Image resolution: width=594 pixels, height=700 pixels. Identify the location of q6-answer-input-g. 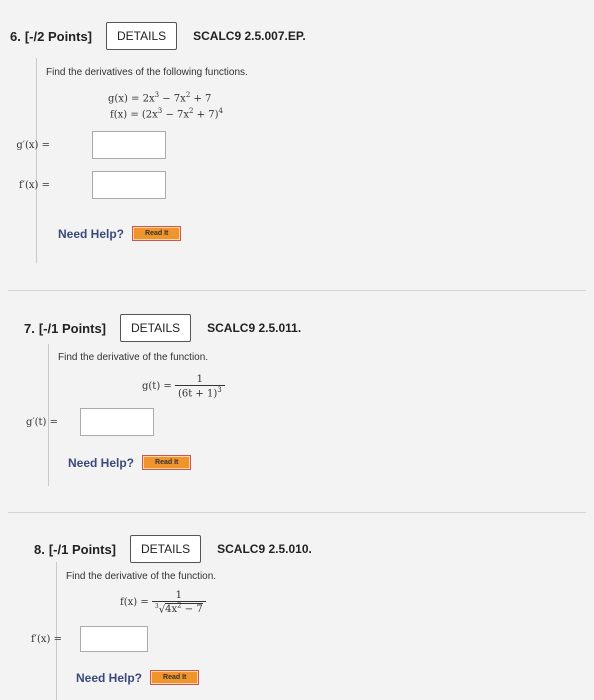
(129, 145).